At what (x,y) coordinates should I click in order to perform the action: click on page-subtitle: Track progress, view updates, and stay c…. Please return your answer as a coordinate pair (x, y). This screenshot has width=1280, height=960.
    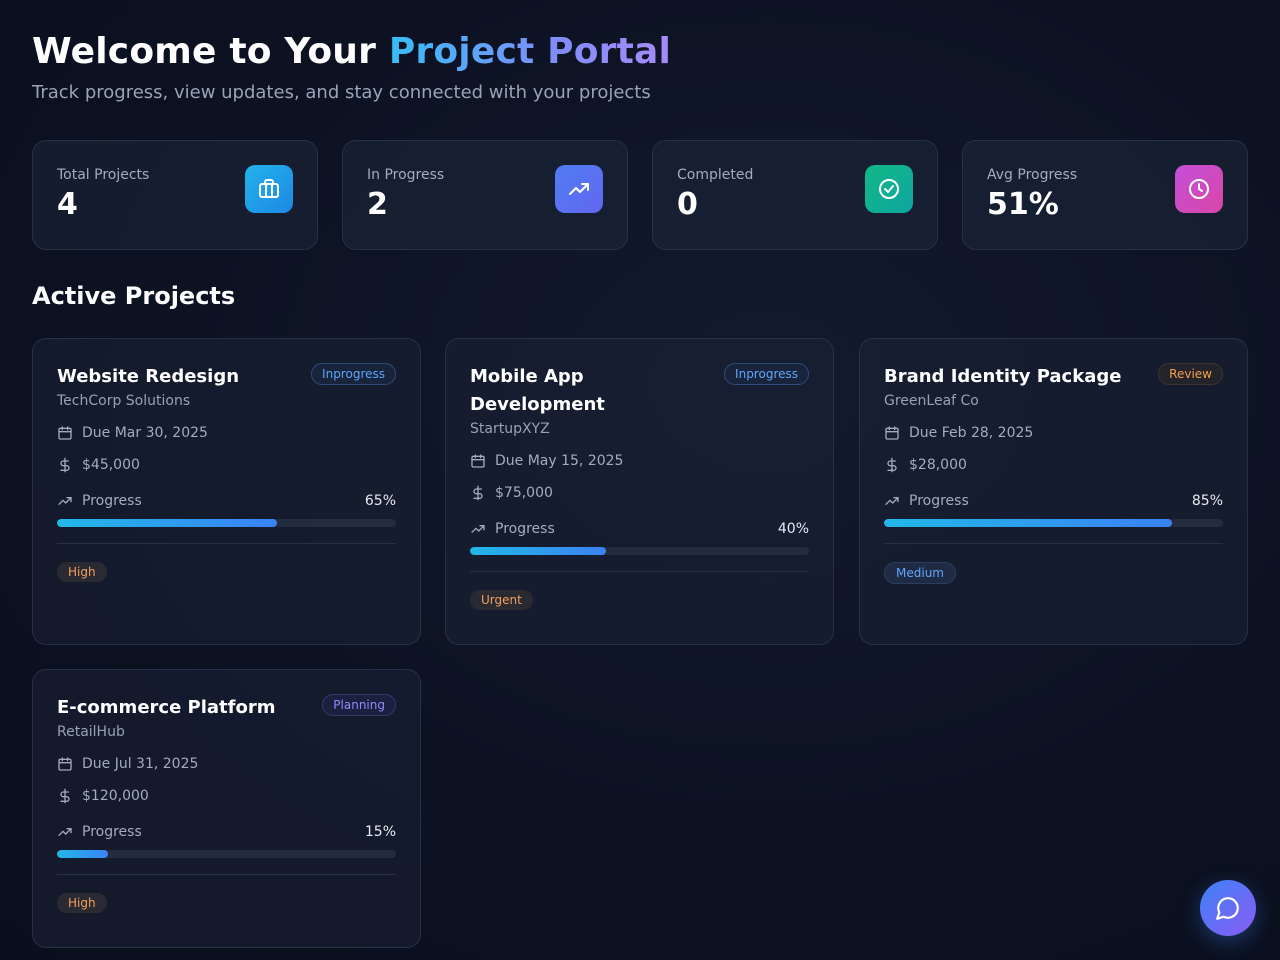
    Looking at the image, I should click on (341, 92).